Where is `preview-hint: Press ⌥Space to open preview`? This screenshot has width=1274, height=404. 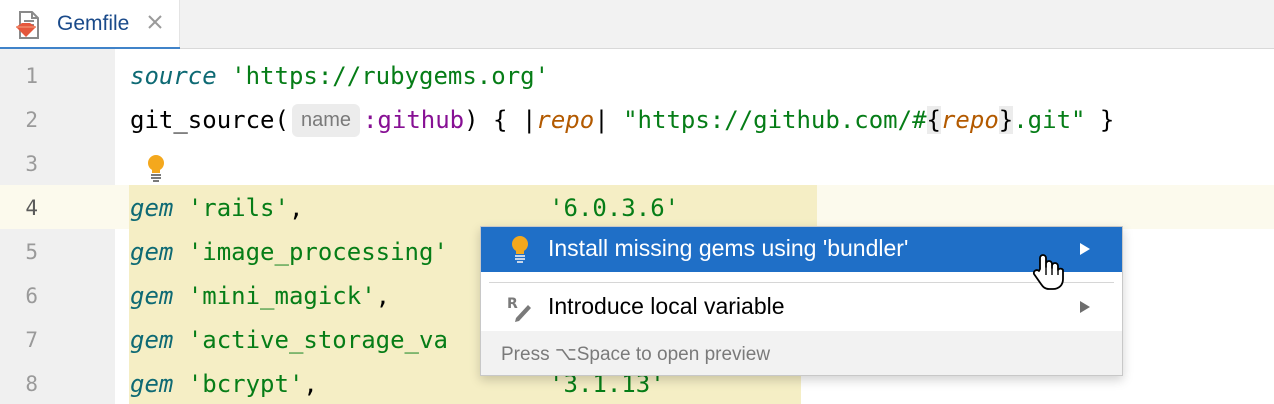
preview-hint: Press ⌥Space to open preview is located at coordinates (636, 354).